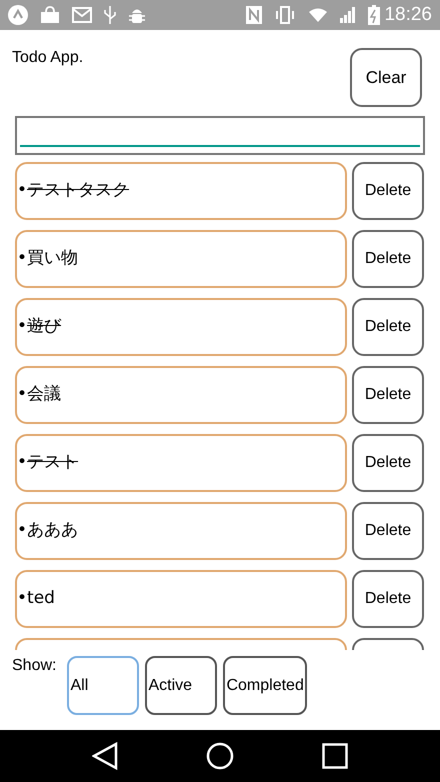  Describe the element at coordinates (103, 685) in the screenshot. I see `filter-button: All` at that location.